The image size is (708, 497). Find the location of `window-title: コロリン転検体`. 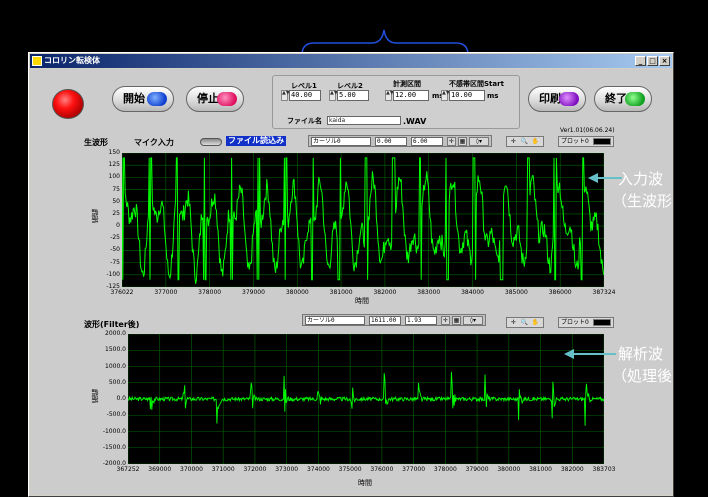

window-title: コロリン転検体 is located at coordinates (72, 60).